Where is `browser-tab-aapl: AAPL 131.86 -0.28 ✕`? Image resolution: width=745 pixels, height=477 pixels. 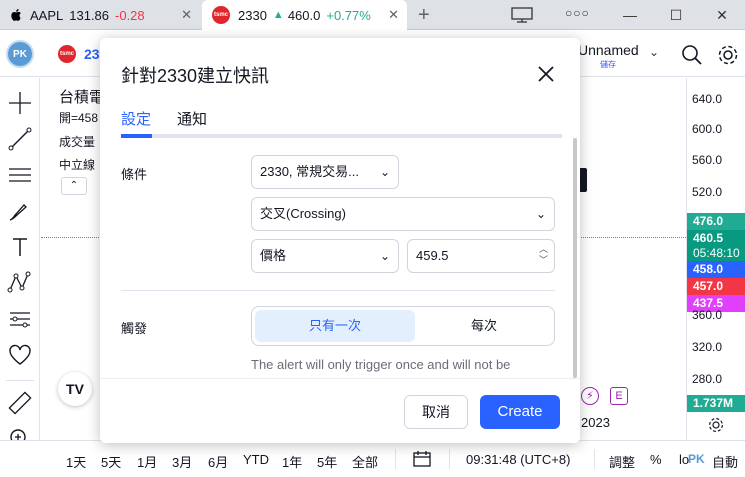 browser-tab-aapl: AAPL 131.86 -0.28 ✕ is located at coordinates (100, 15).